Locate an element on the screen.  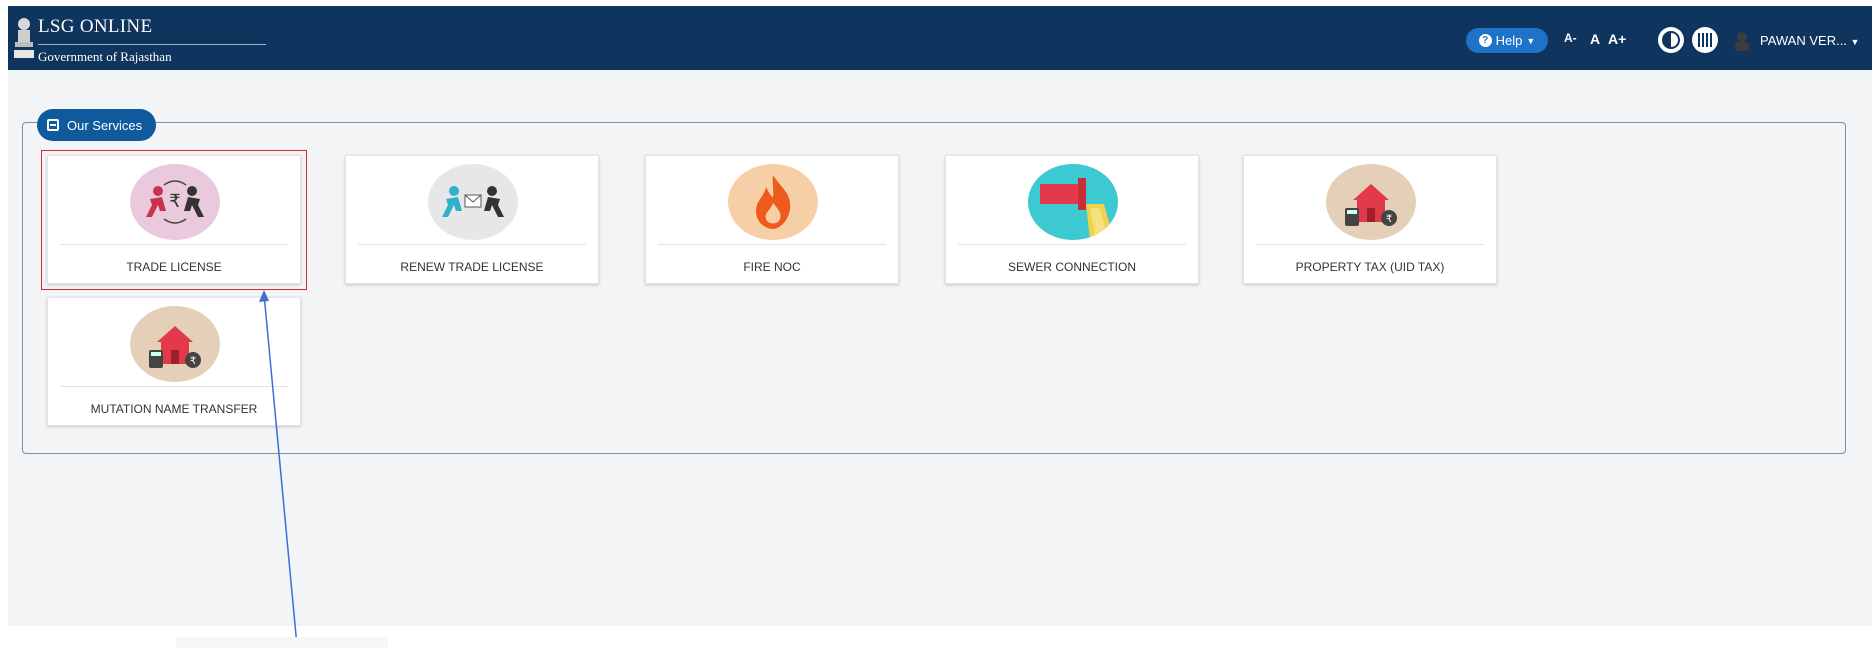
contrast-icon is located at coordinates (1671, 40).